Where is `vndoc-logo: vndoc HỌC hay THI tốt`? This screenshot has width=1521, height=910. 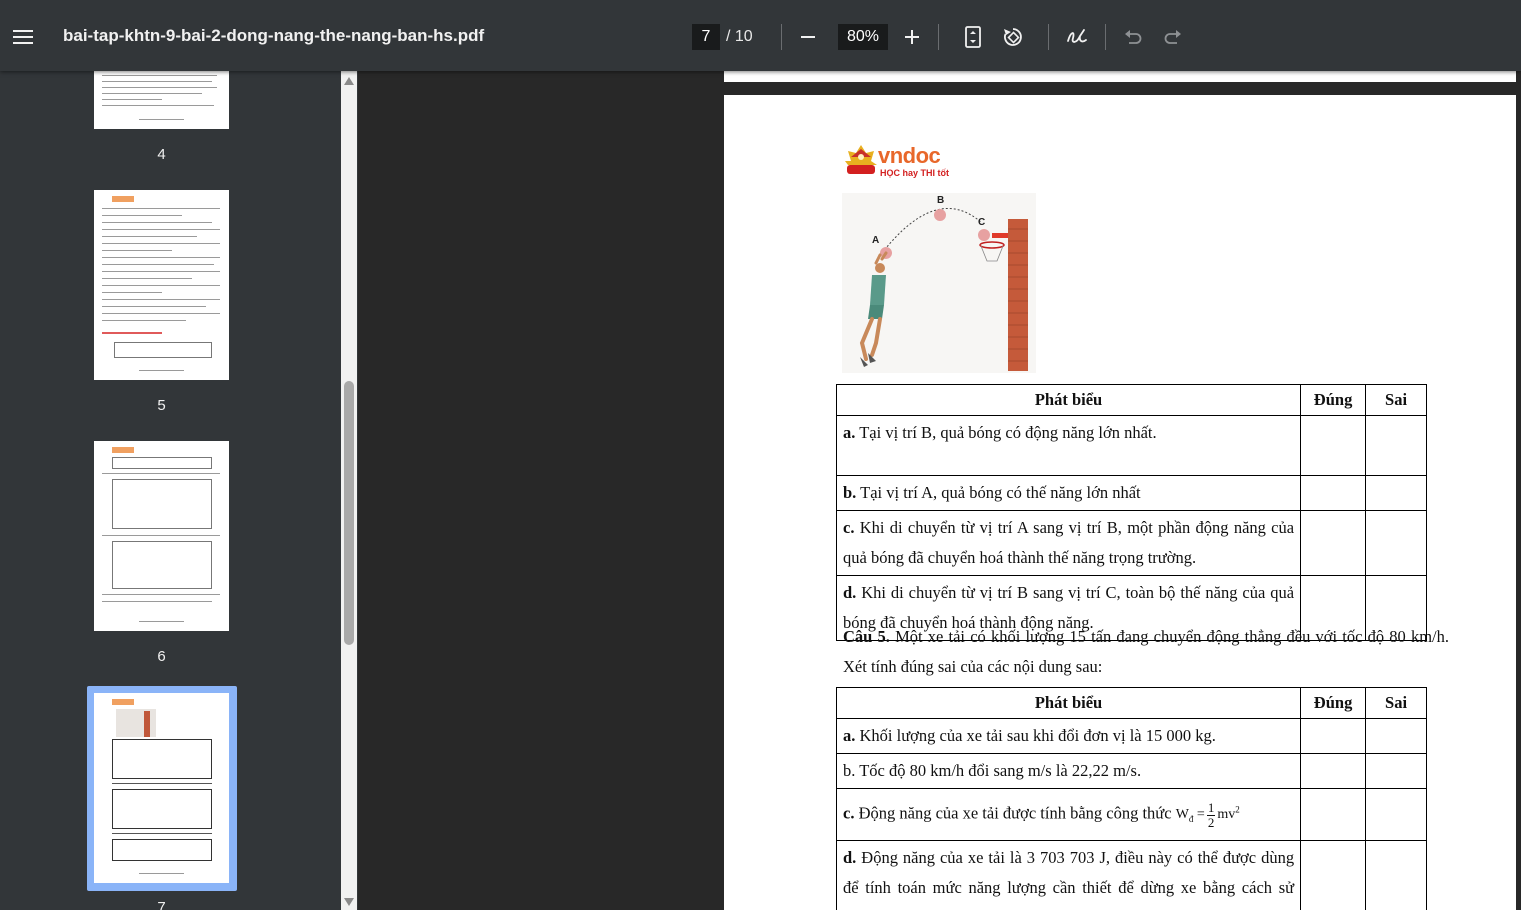
vndoc-logo: vndoc HỌC hay THI tốt is located at coordinates (902, 163).